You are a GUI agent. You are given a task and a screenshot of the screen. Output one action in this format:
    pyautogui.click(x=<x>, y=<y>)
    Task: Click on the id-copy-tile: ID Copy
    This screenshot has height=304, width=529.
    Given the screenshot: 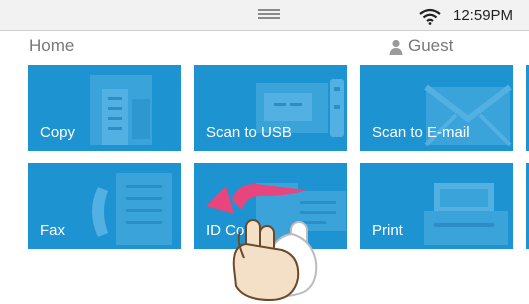 What is the action you would take?
    pyautogui.click(x=270, y=206)
    